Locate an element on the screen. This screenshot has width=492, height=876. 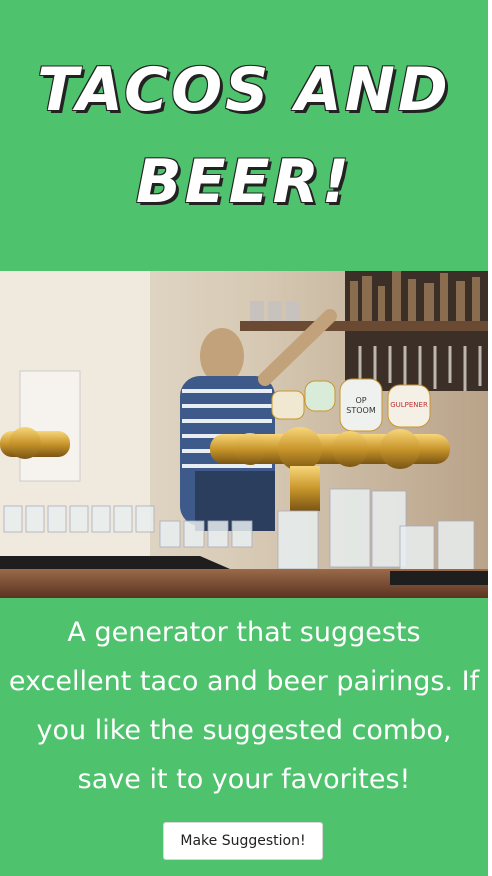
svg-text: GULPENER is located at coordinates (409, 405).